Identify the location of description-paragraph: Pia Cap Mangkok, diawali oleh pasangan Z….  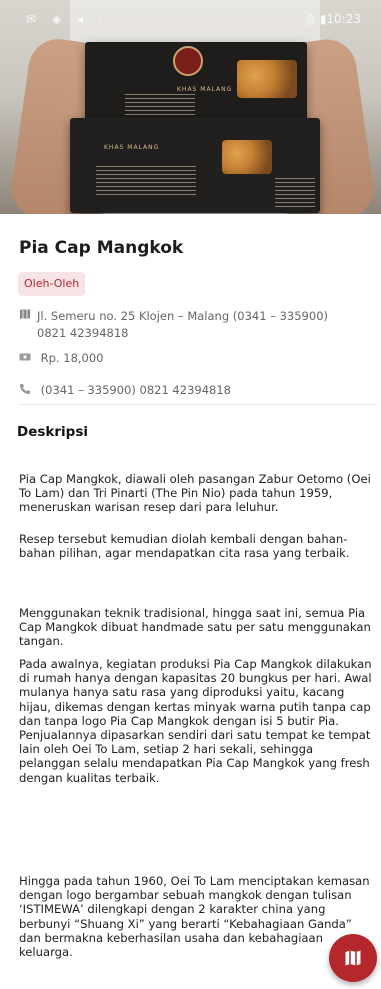
(195, 493).